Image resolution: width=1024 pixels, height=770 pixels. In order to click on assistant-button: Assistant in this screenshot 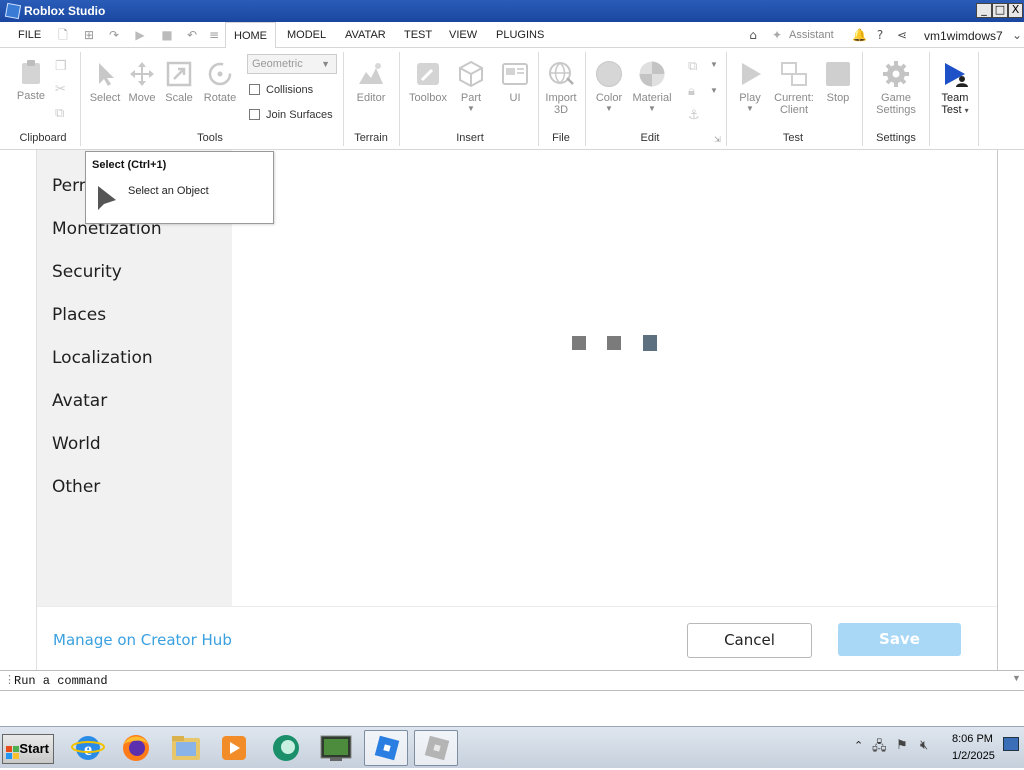, I will do `click(811, 35)`.